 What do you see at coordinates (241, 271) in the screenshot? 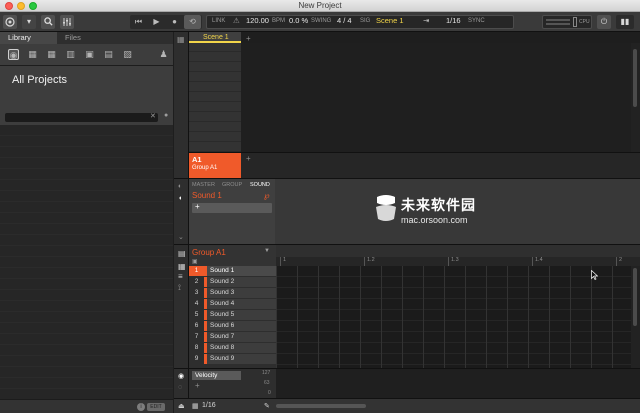
I see `sound-name: Sound 1` at bounding box center [241, 271].